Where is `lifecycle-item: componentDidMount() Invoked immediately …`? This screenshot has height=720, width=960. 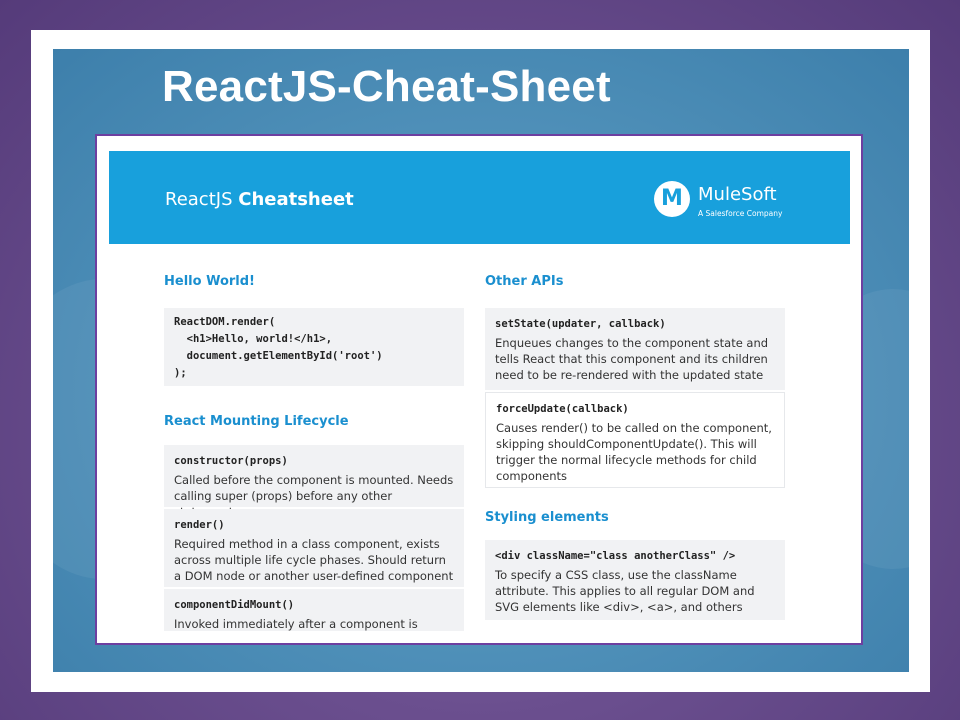 lifecycle-item: componentDidMount() Invoked immediately … is located at coordinates (314, 610).